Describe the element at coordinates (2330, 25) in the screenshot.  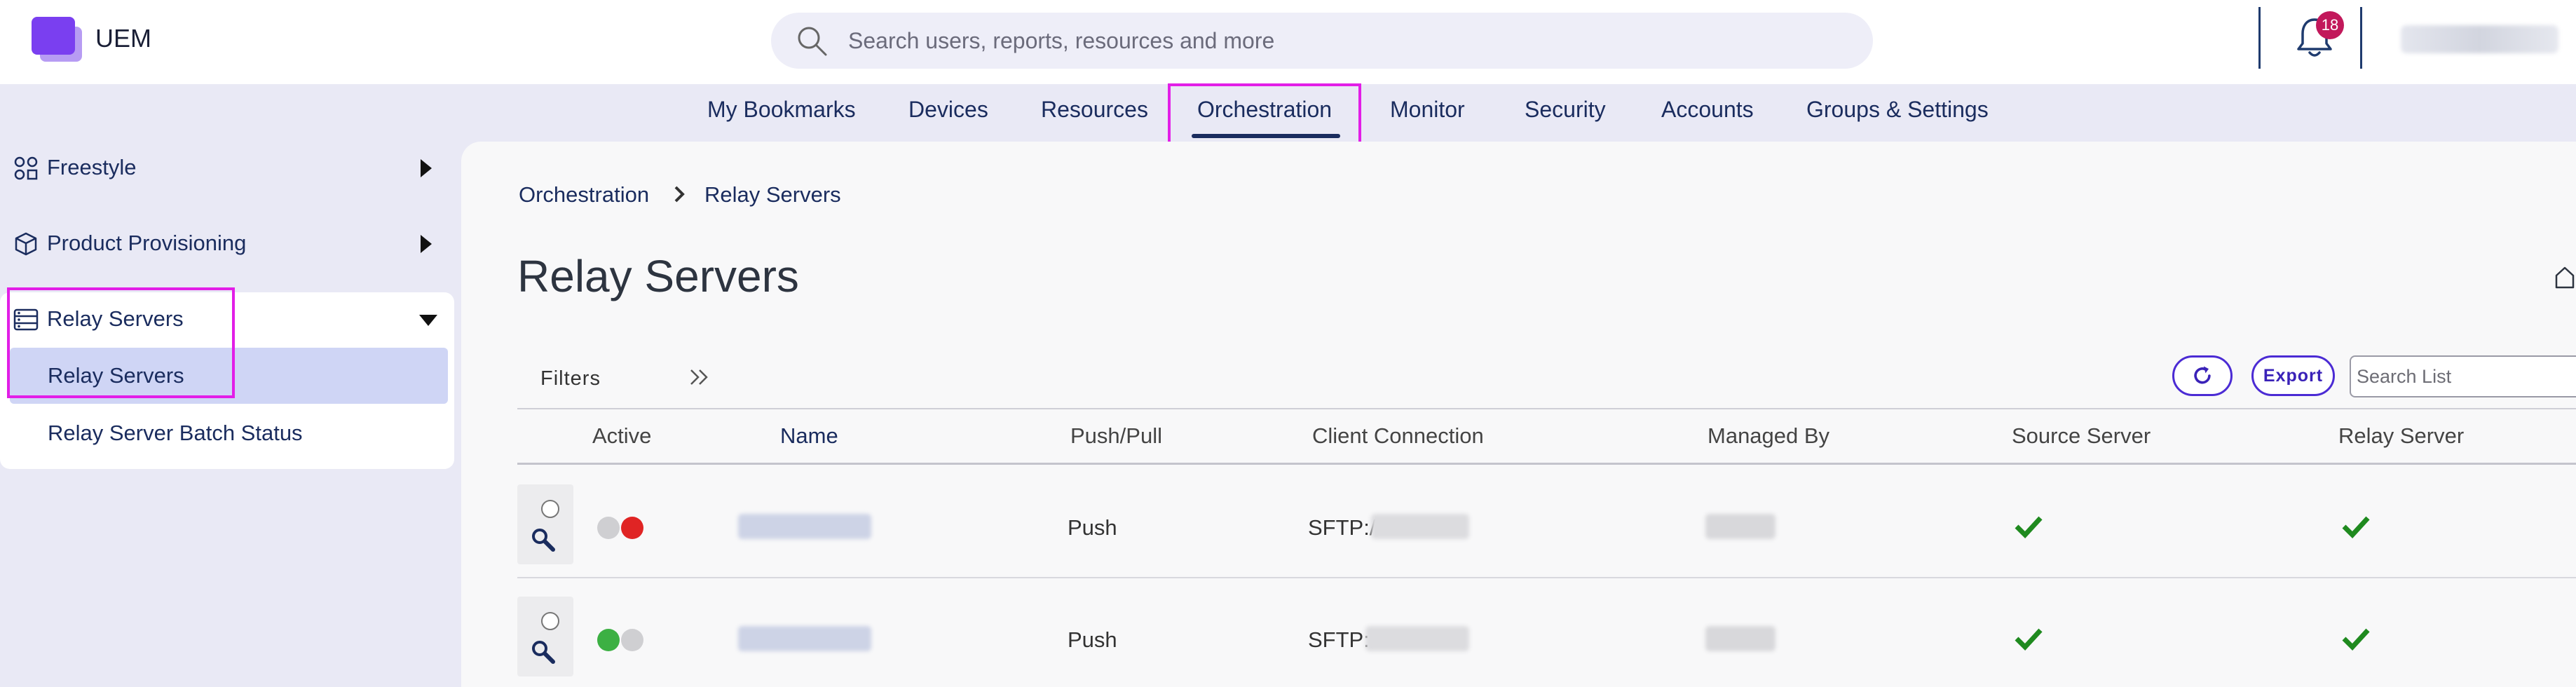
I see `notification-badge: 18` at that location.